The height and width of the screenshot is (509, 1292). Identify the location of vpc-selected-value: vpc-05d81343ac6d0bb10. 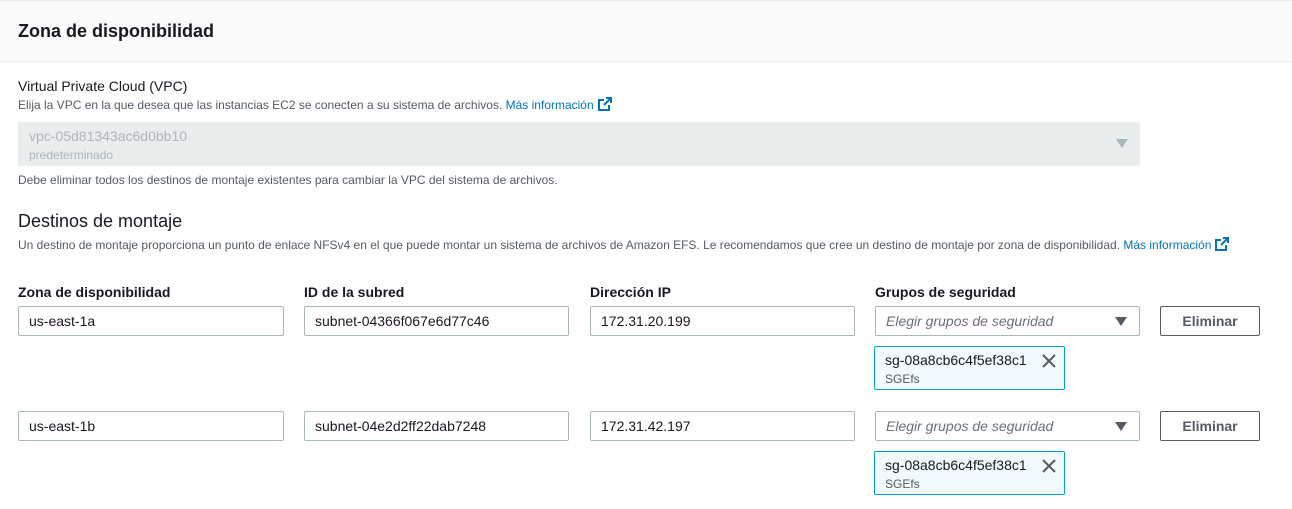
(108, 136).